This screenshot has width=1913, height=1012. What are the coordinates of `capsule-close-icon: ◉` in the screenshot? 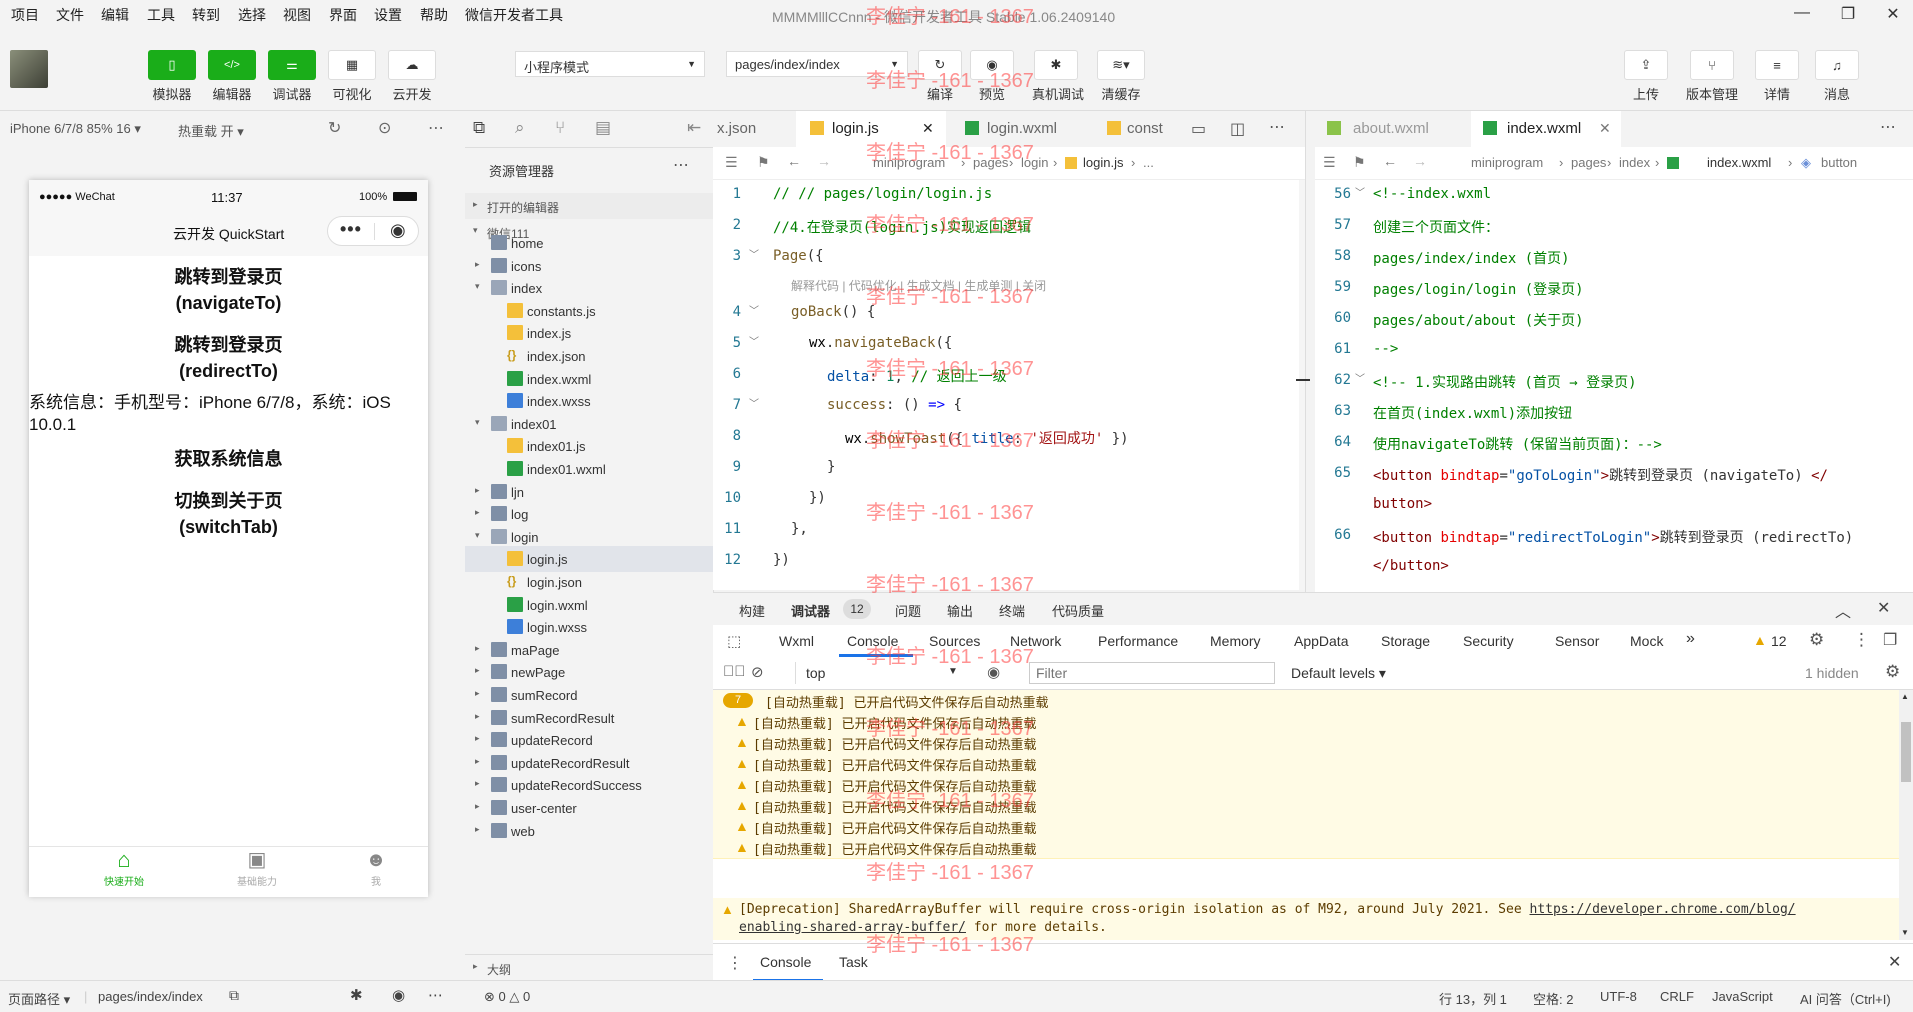 It's located at (398, 230).